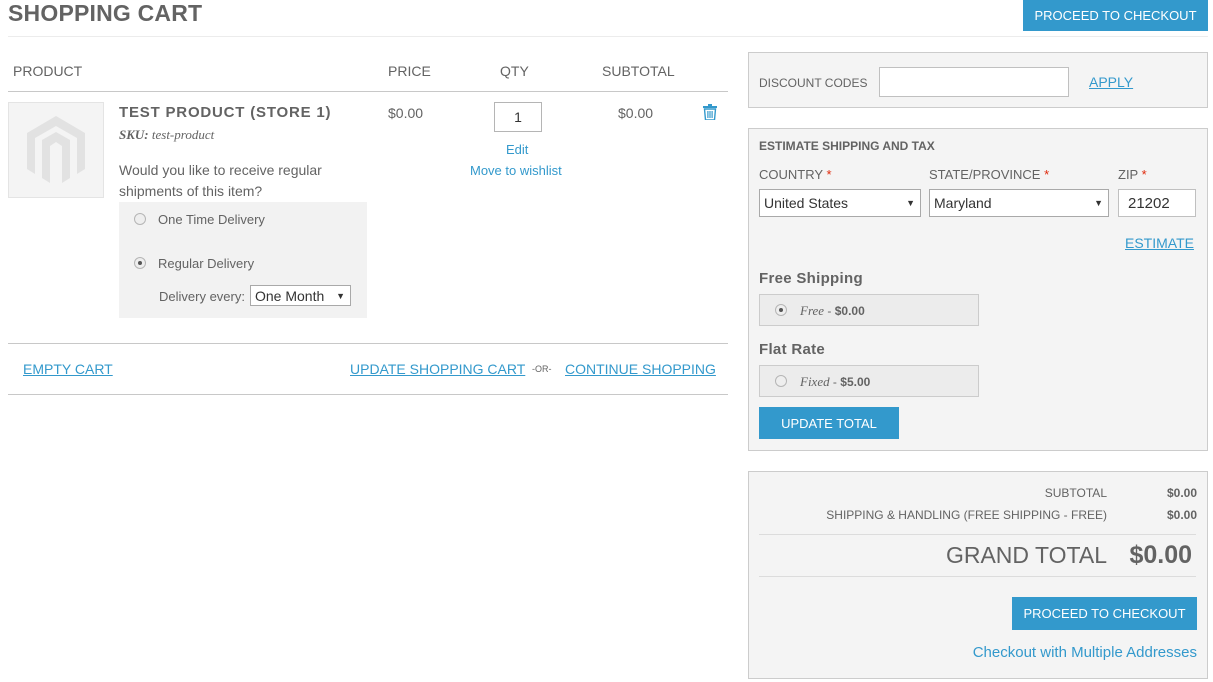 The image size is (1213, 682). Describe the element at coordinates (437, 369) in the screenshot. I see `update-shopping-cart-button: UPDATE SHOPPING CART` at that location.